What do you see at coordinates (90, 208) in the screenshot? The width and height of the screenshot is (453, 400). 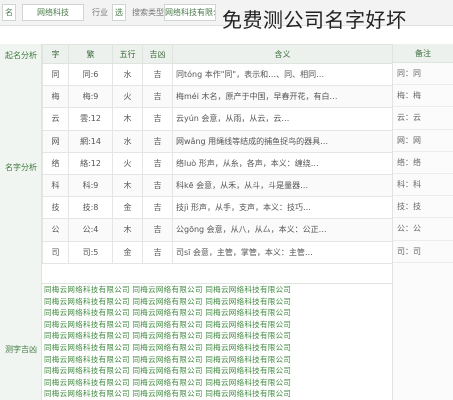 I see `cell-trad: 技:8` at bounding box center [90, 208].